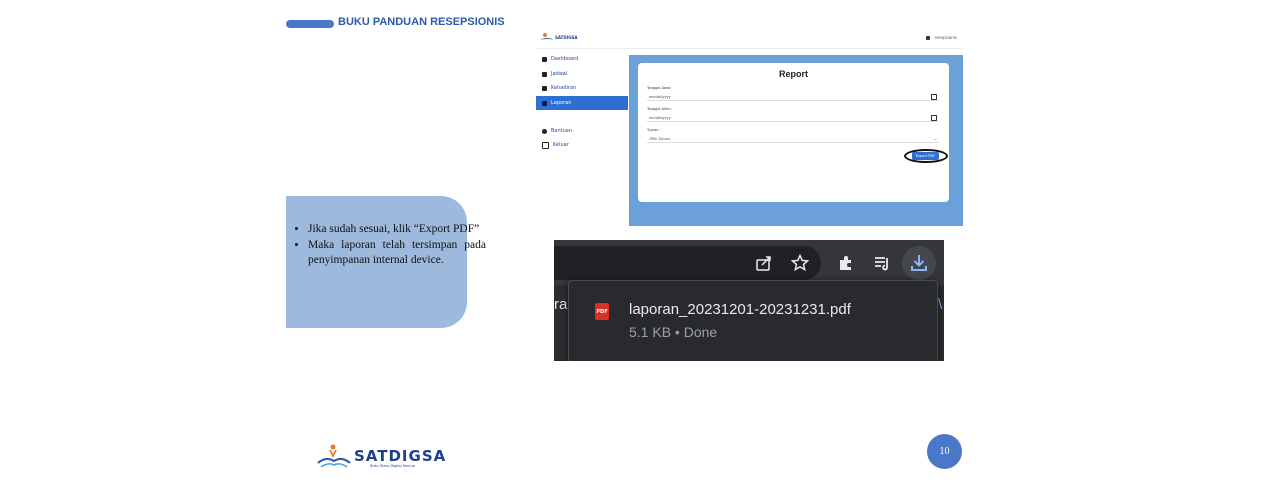  Describe the element at coordinates (564, 88) in the screenshot. I see `sidebar-item-label: Kehadiran` at that location.